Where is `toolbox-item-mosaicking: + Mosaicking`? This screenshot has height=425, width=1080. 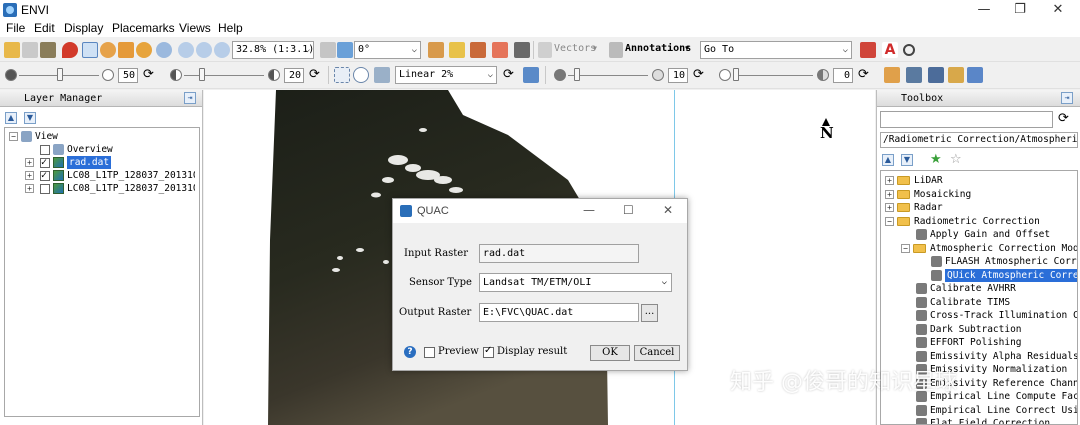 toolbox-item-mosaicking: + Mosaicking is located at coordinates (979, 194).